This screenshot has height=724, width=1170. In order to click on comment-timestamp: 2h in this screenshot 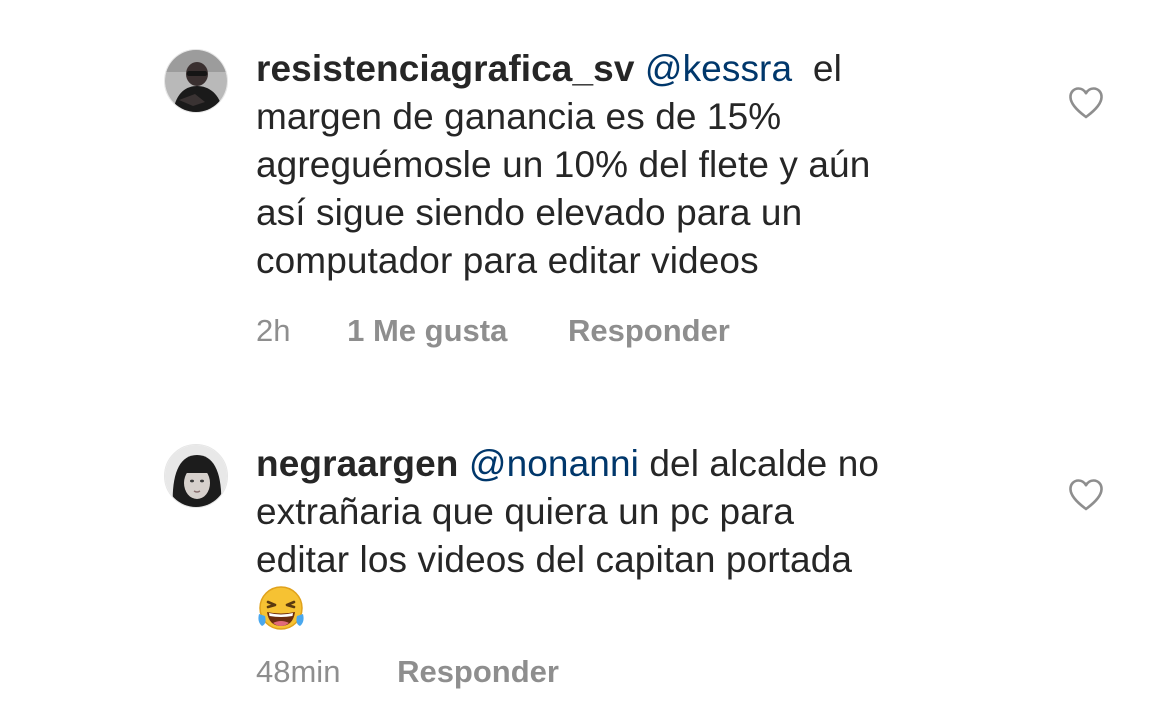, I will do `click(273, 330)`.